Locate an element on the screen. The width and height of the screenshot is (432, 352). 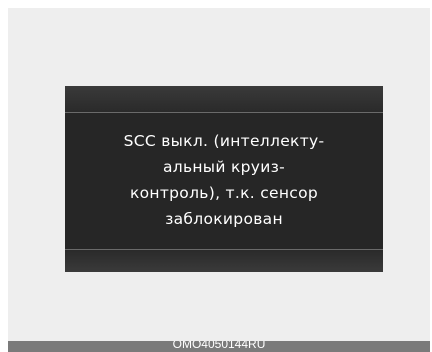
image-code: OMO4050144RU is located at coordinates (219, 346).